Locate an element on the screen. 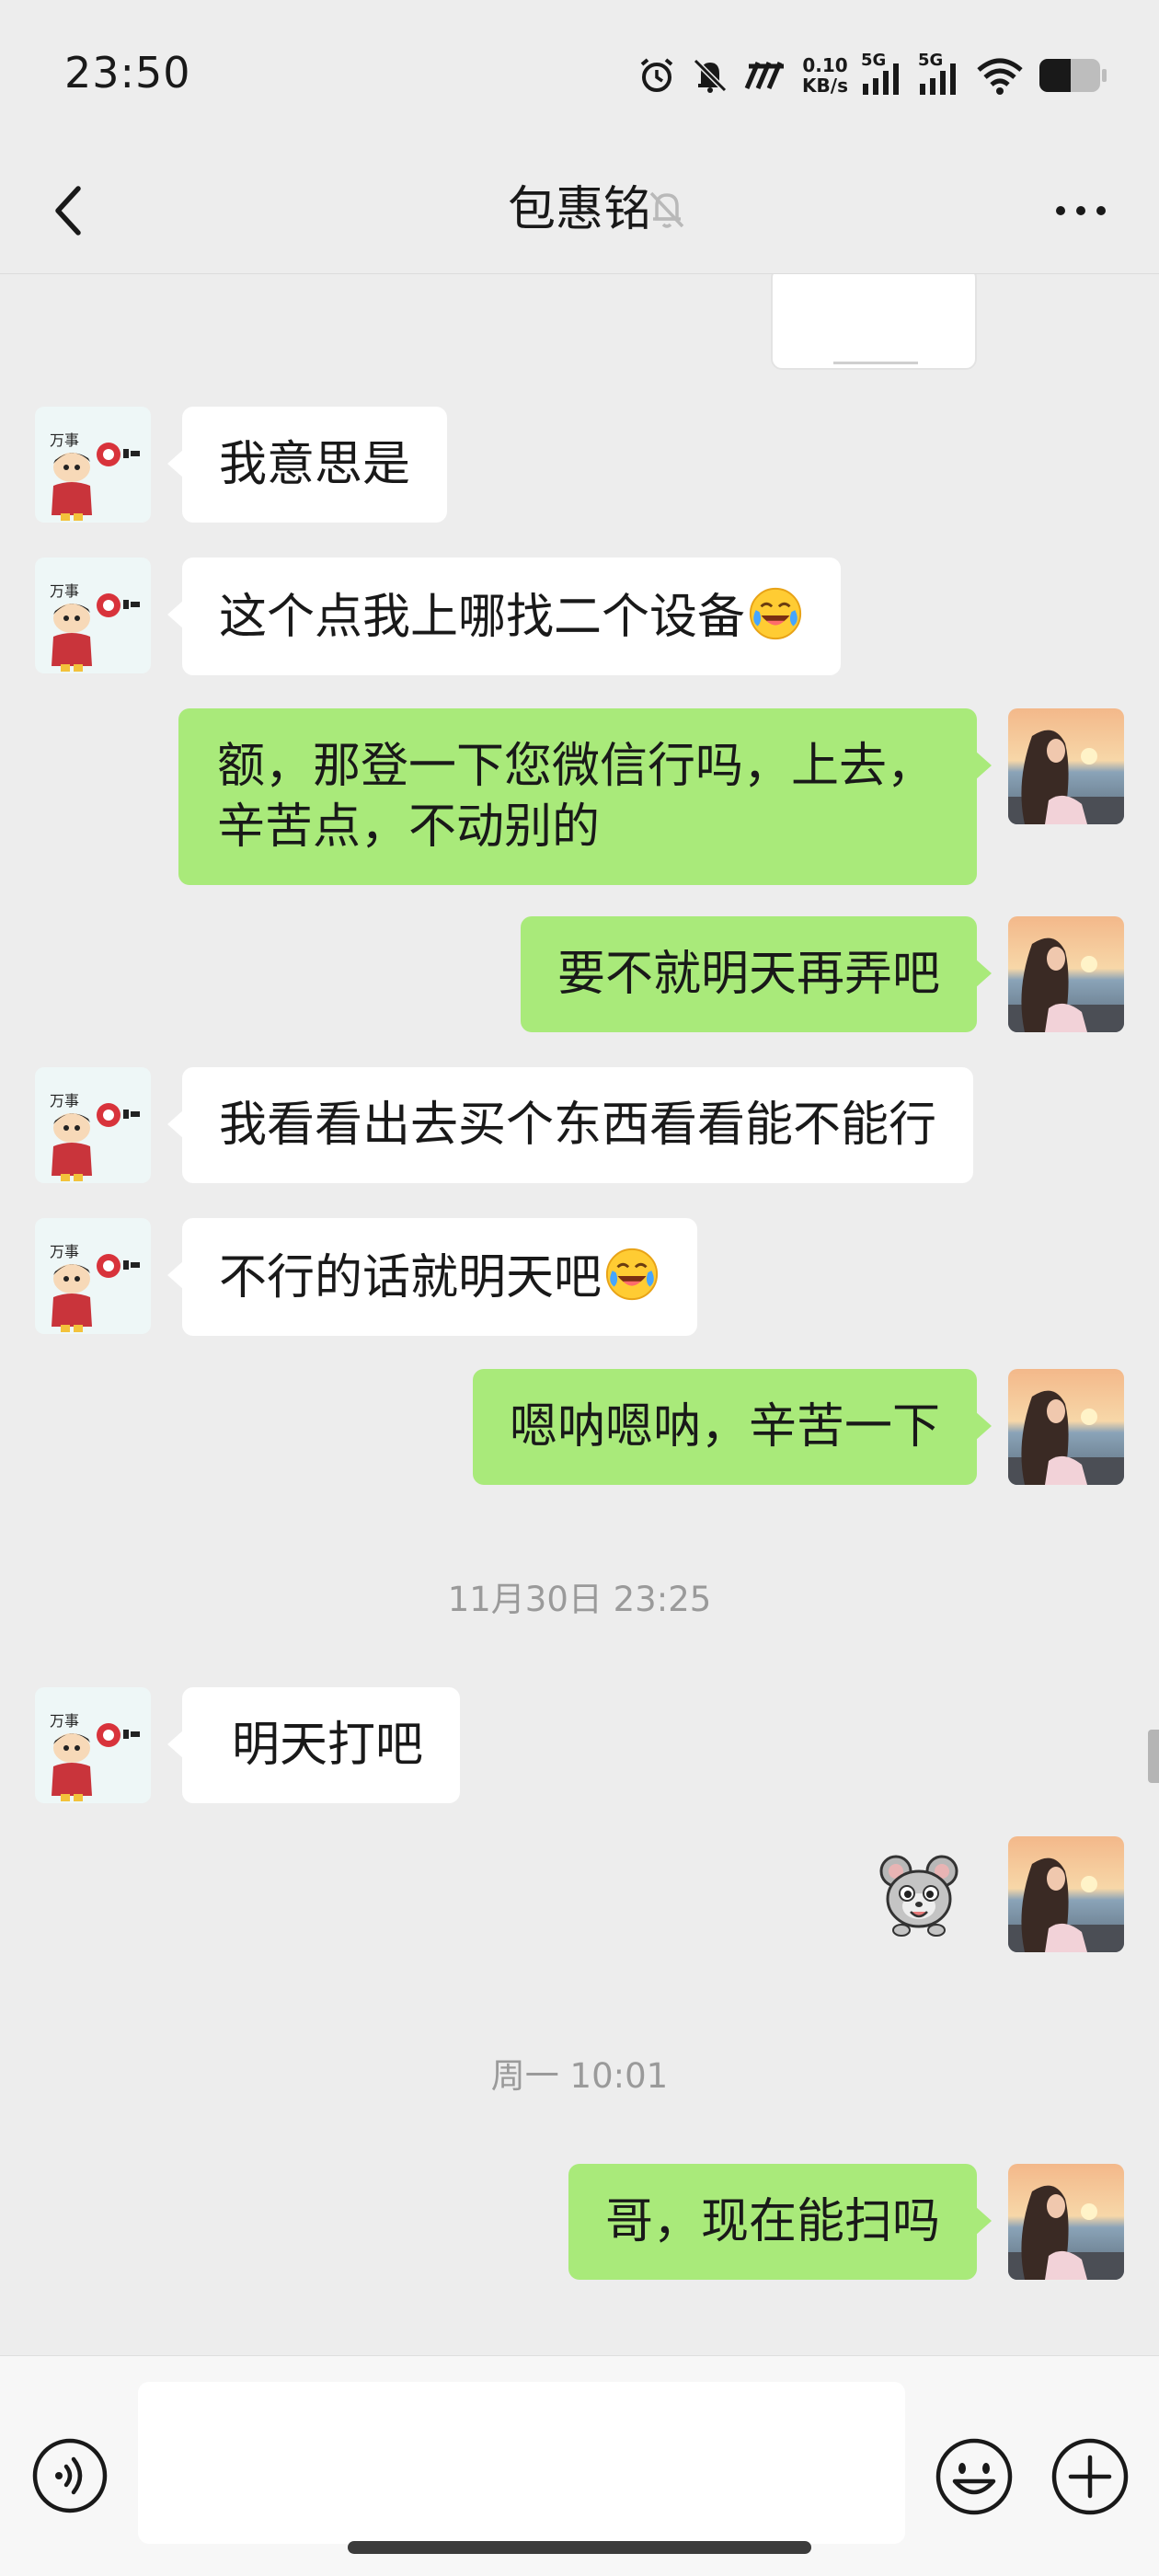 The height and width of the screenshot is (2576, 1159). status-time: 23:50 is located at coordinates (127, 73).